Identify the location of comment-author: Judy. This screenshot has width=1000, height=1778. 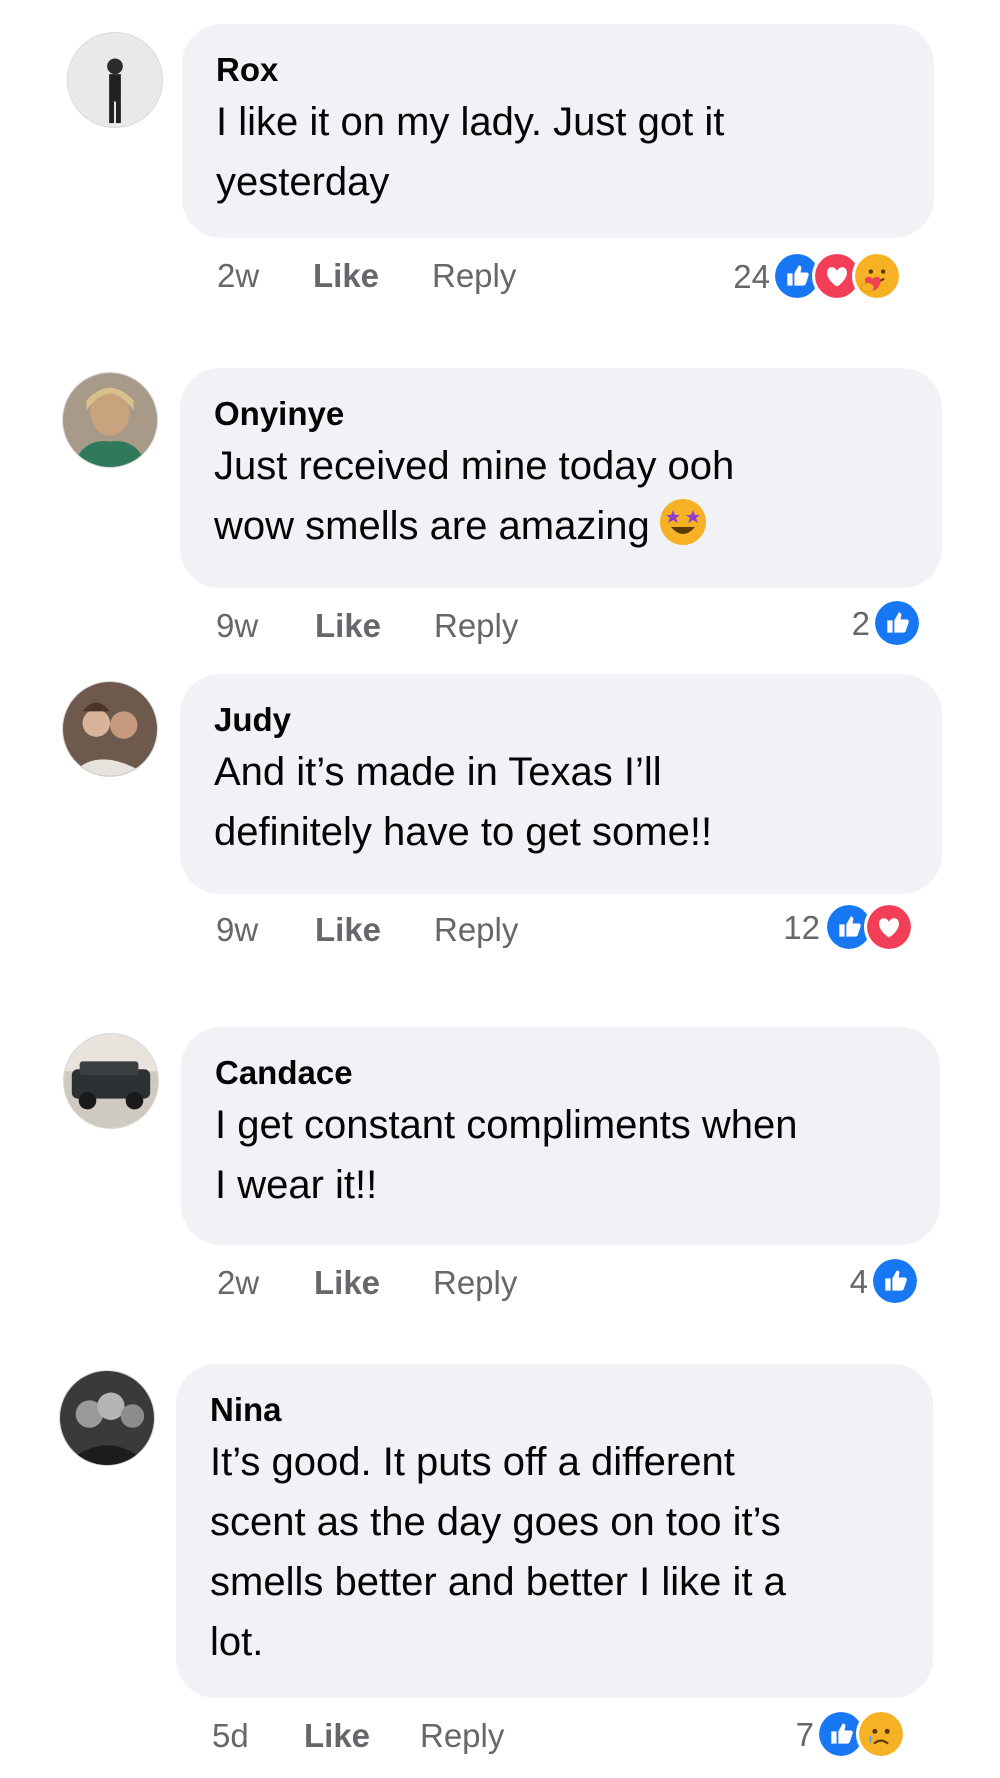
(561, 720).